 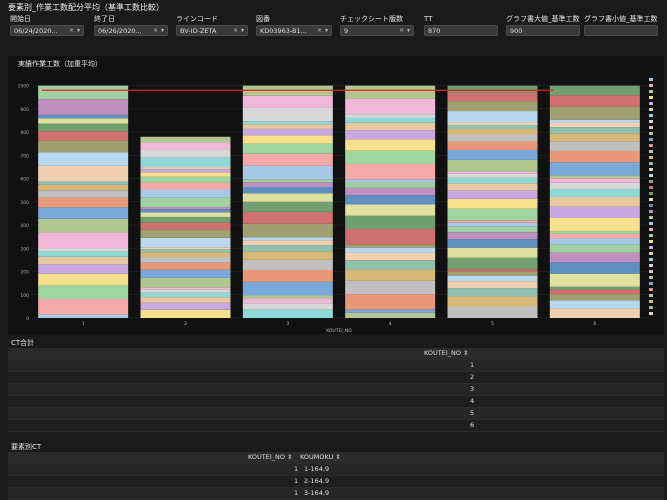 I want to click on table-row: 1 2-164.9, so click(x=336, y=482).